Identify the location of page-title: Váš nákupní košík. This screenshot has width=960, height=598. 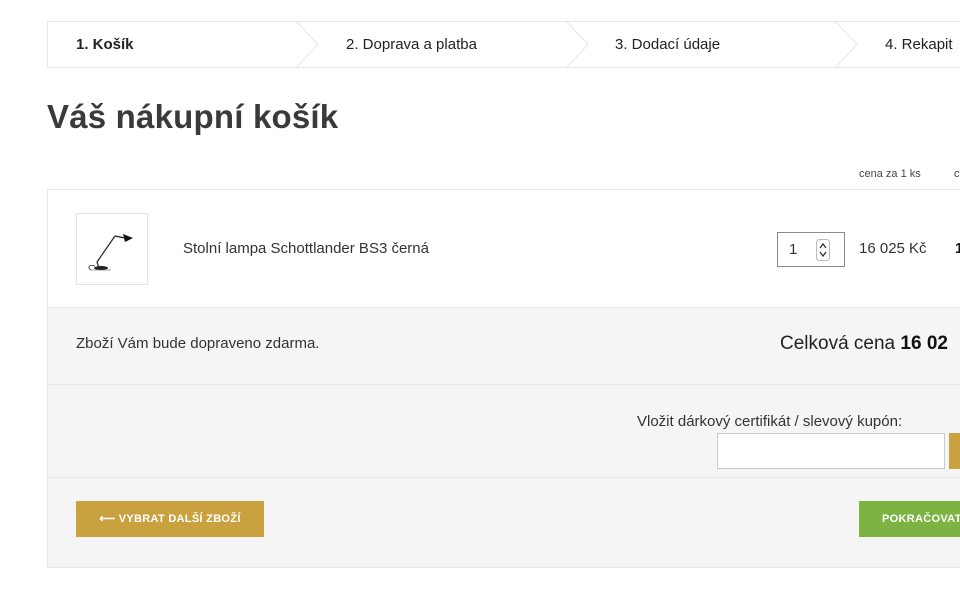
(193, 116).